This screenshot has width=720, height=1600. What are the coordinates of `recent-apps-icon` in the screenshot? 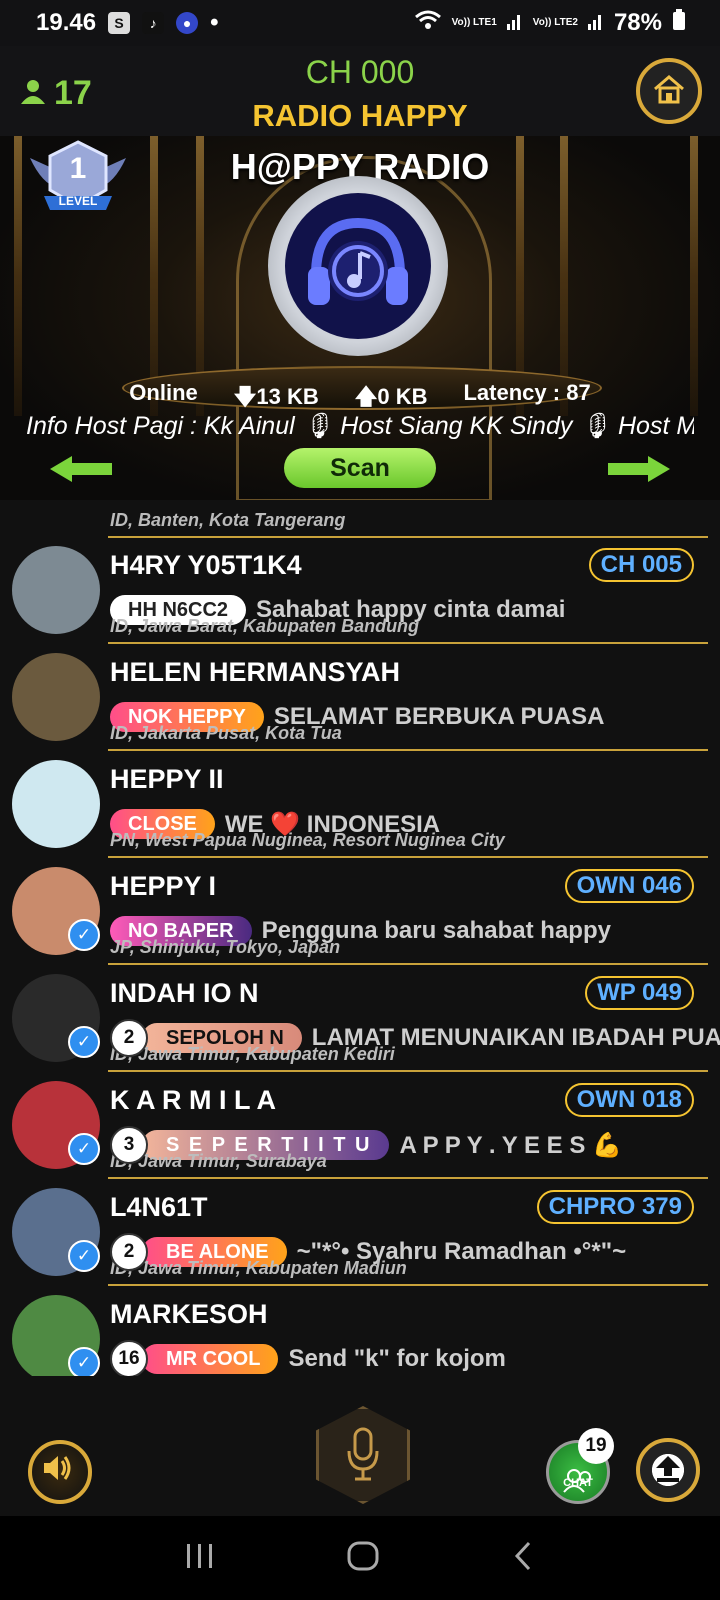 It's located at (200, 1558).